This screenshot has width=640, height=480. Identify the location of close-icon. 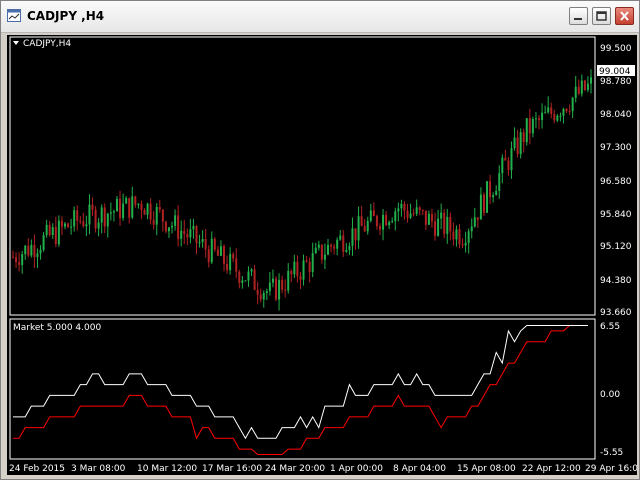
(624, 16).